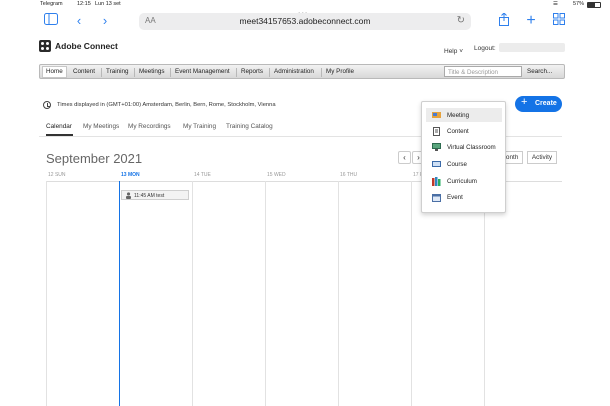  I want to click on menu-item-meeting: Meeting, so click(464, 115).